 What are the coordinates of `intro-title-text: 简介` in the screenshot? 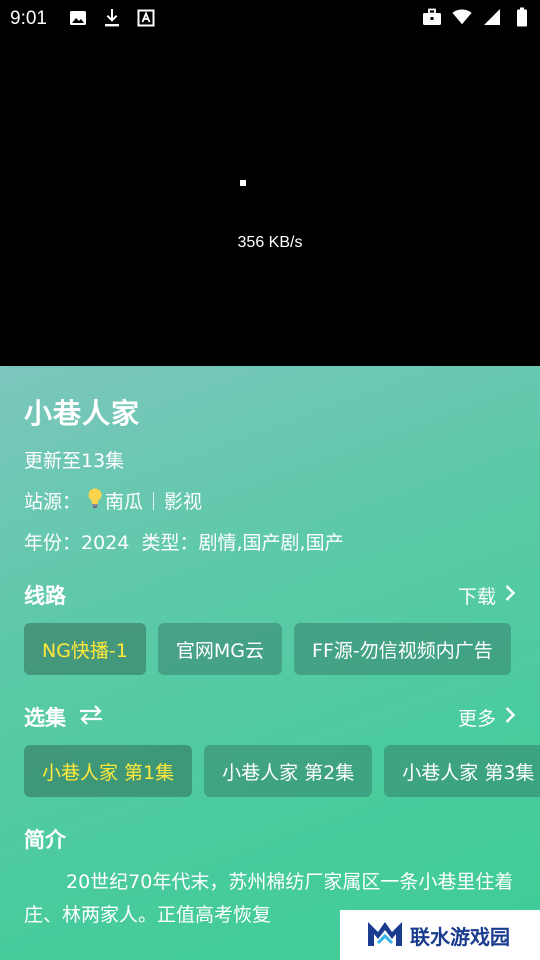 It's located at (45, 840).